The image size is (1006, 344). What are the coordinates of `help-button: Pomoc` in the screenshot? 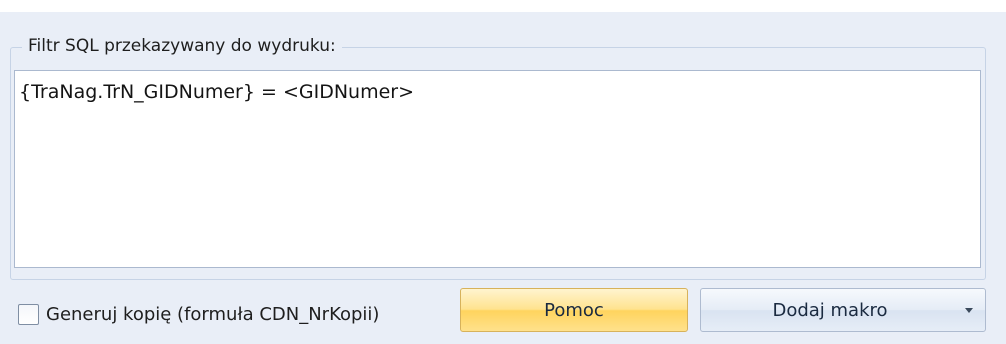 It's located at (574, 310).